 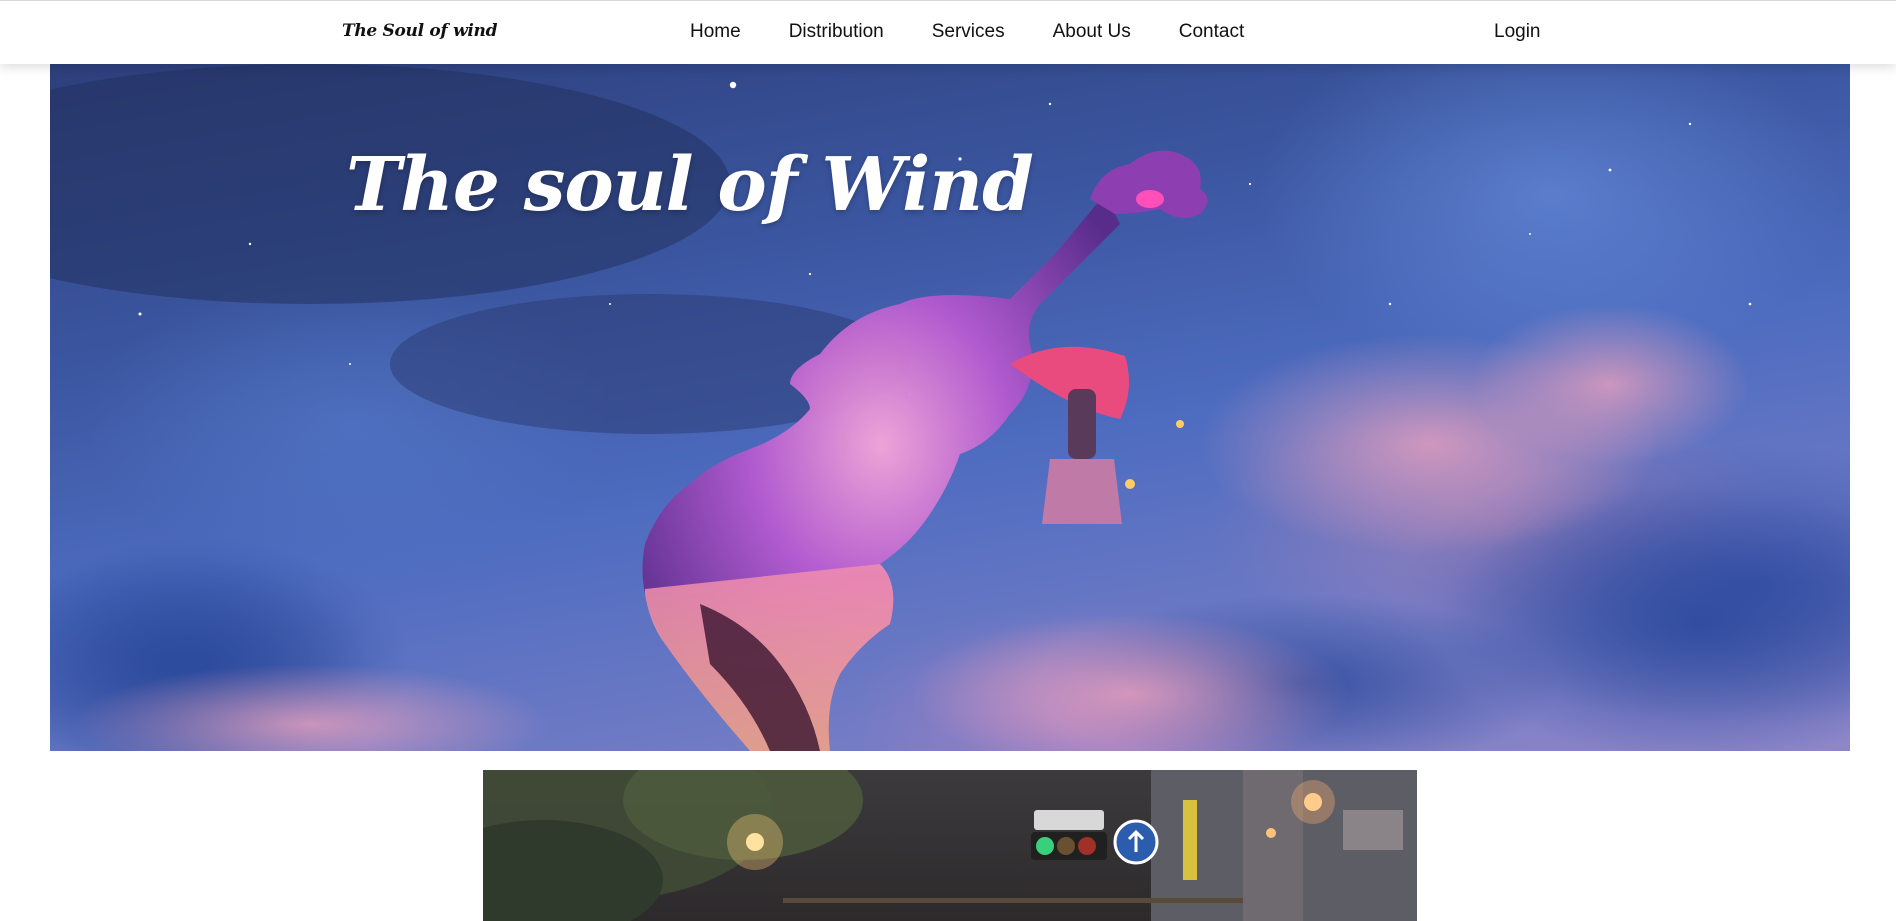 I want to click on brand-logo: The Soul of wind, so click(x=420, y=31).